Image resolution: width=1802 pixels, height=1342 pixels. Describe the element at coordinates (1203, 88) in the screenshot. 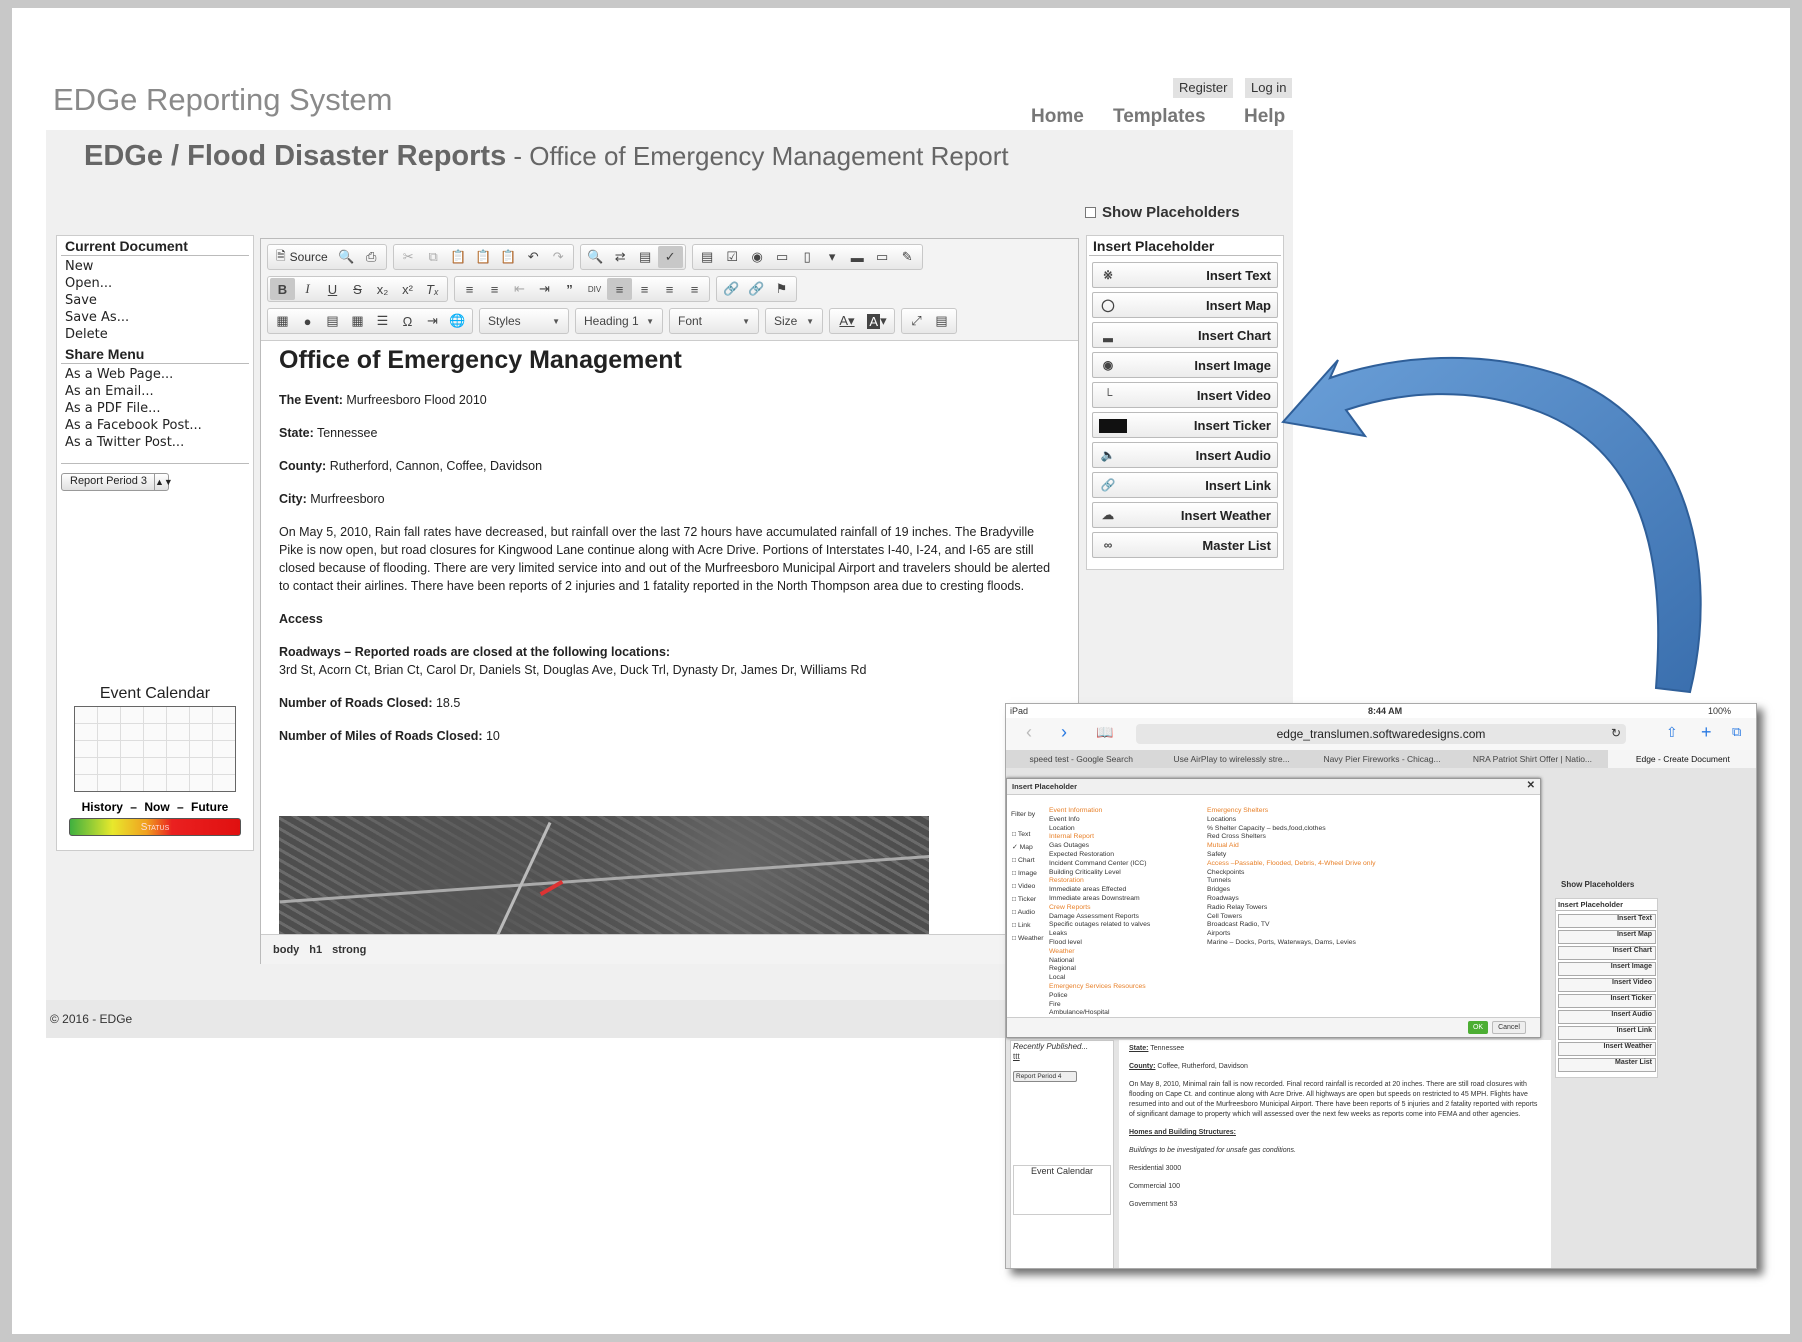

I see `register-button: Register` at that location.